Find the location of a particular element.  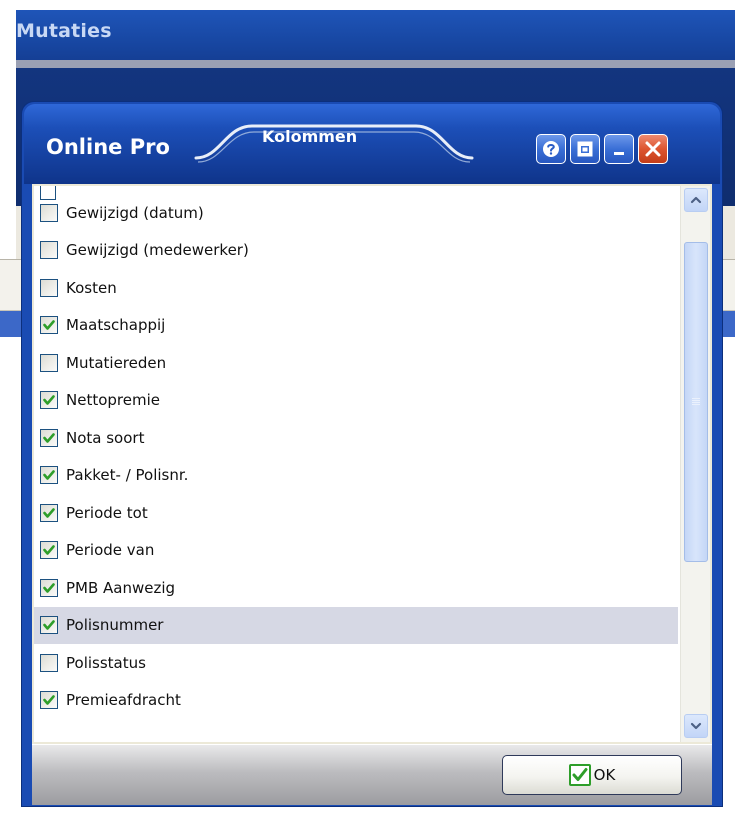

list-item-label: Gewijzigd (datum) is located at coordinates (135, 212).